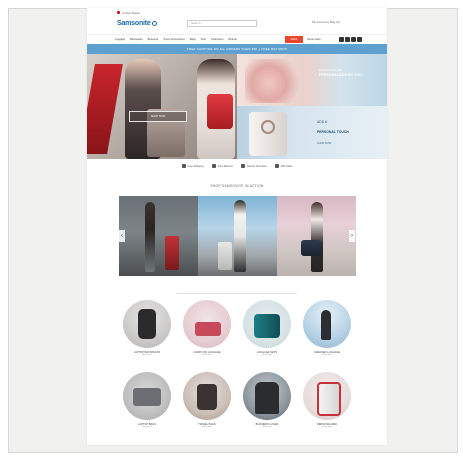 This screenshot has width=465, height=459. What do you see at coordinates (233, 39) in the screenshot?
I see `nav-item-brands: Brands` at bounding box center [233, 39].